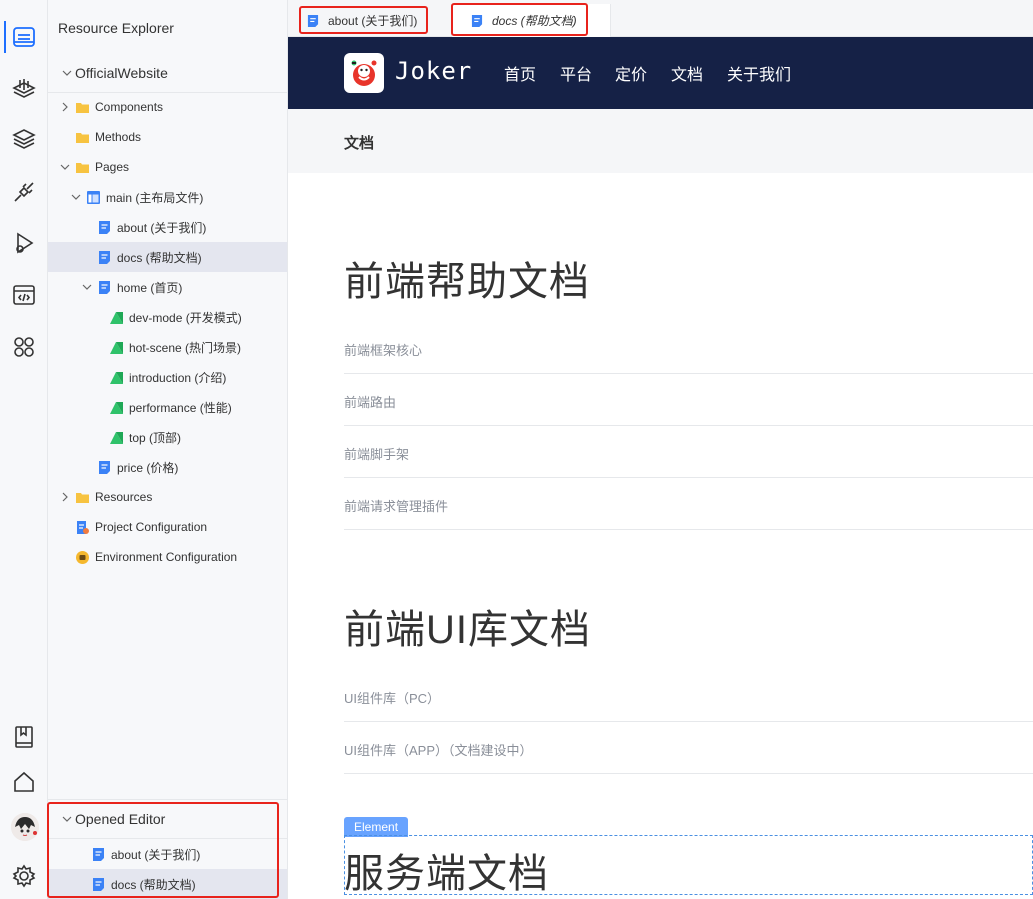 The image size is (1033, 899). Describe the element at coordinates (434, 71) in the screenshot. I see `brand-name: Joker` at that location.